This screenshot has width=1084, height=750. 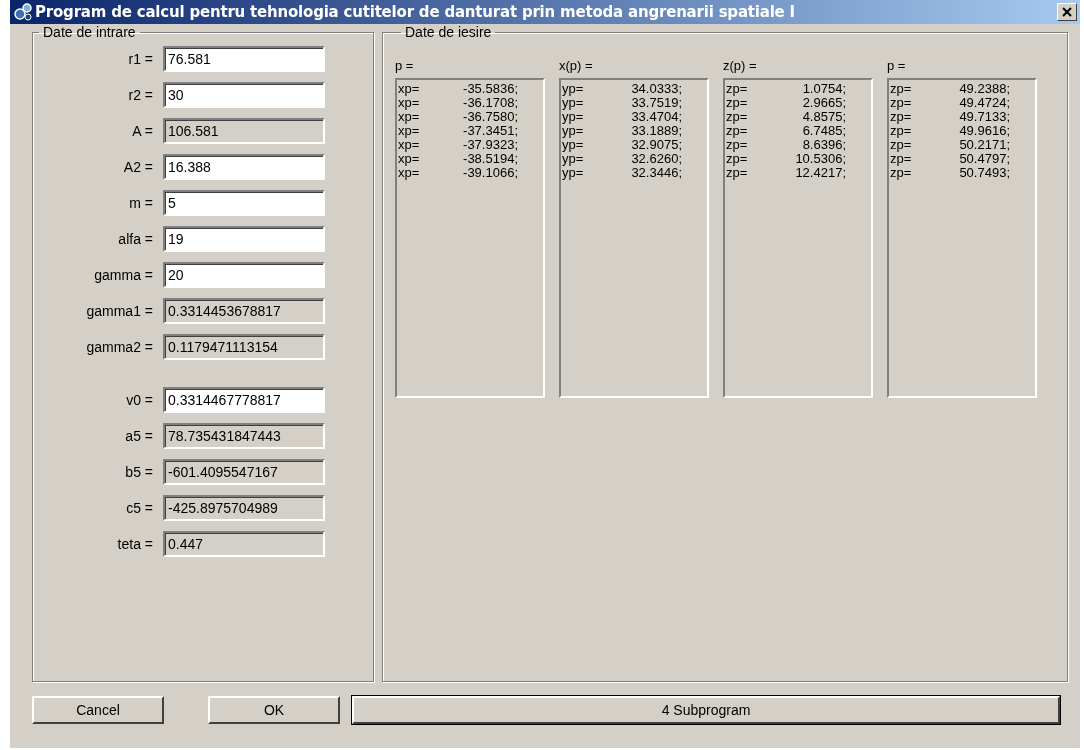 I want to click on list-item-value: -37.3451;, so click(x=490, y=131).